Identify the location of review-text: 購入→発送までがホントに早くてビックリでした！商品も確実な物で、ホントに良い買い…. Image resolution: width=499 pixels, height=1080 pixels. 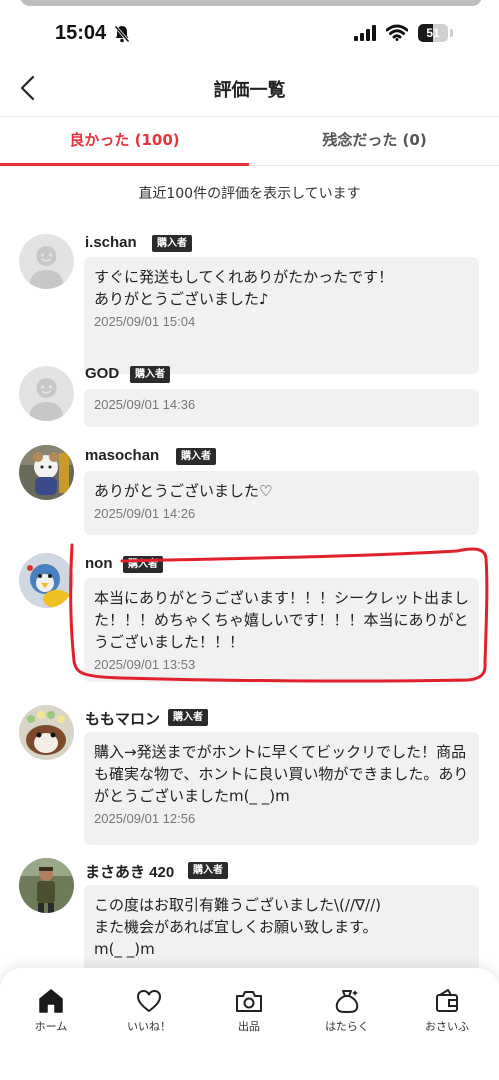
(281, 774).